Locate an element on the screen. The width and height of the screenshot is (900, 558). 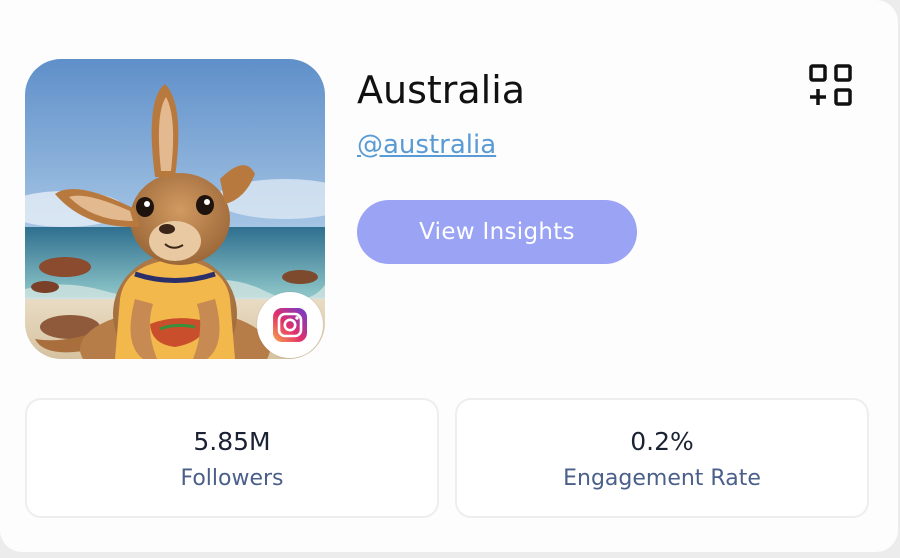
add-widget-icon is located at coordinates (830, 85).